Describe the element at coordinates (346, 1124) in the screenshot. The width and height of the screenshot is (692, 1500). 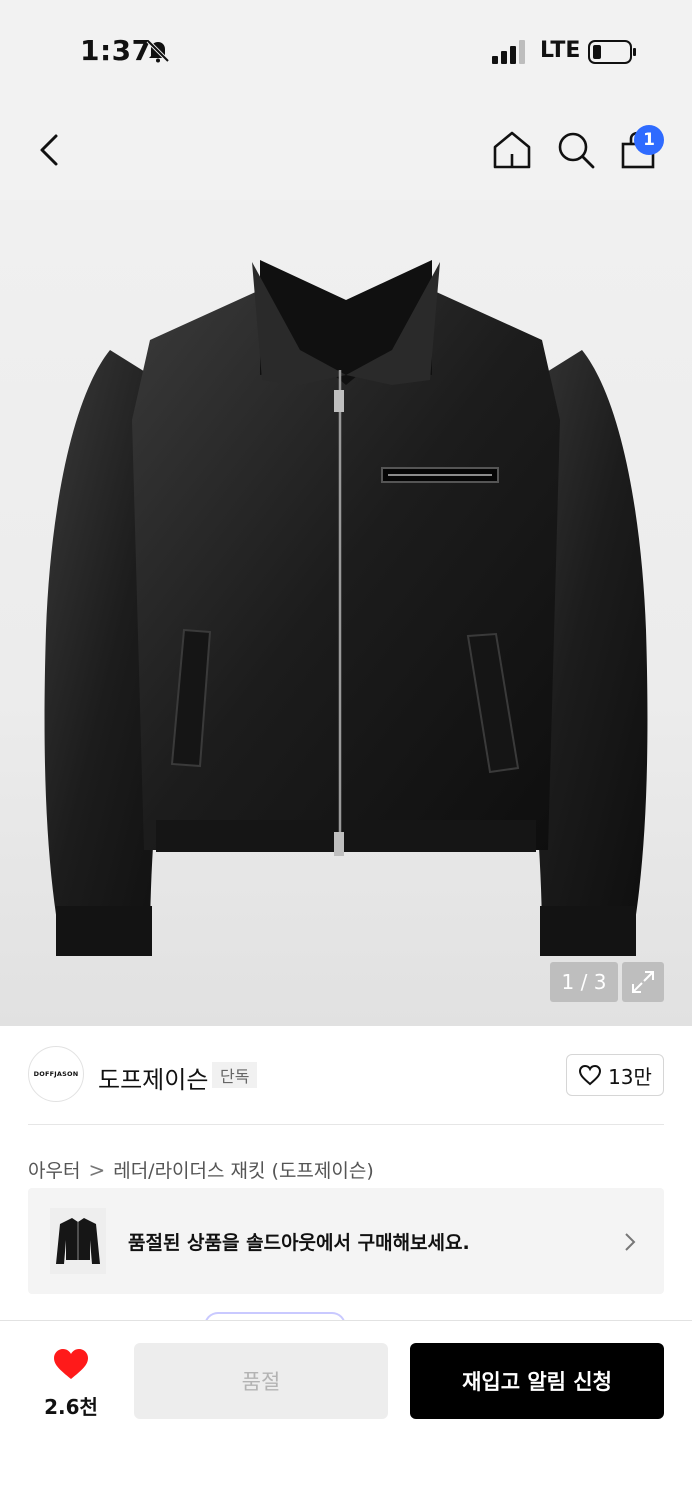
I see `divider` at that location.